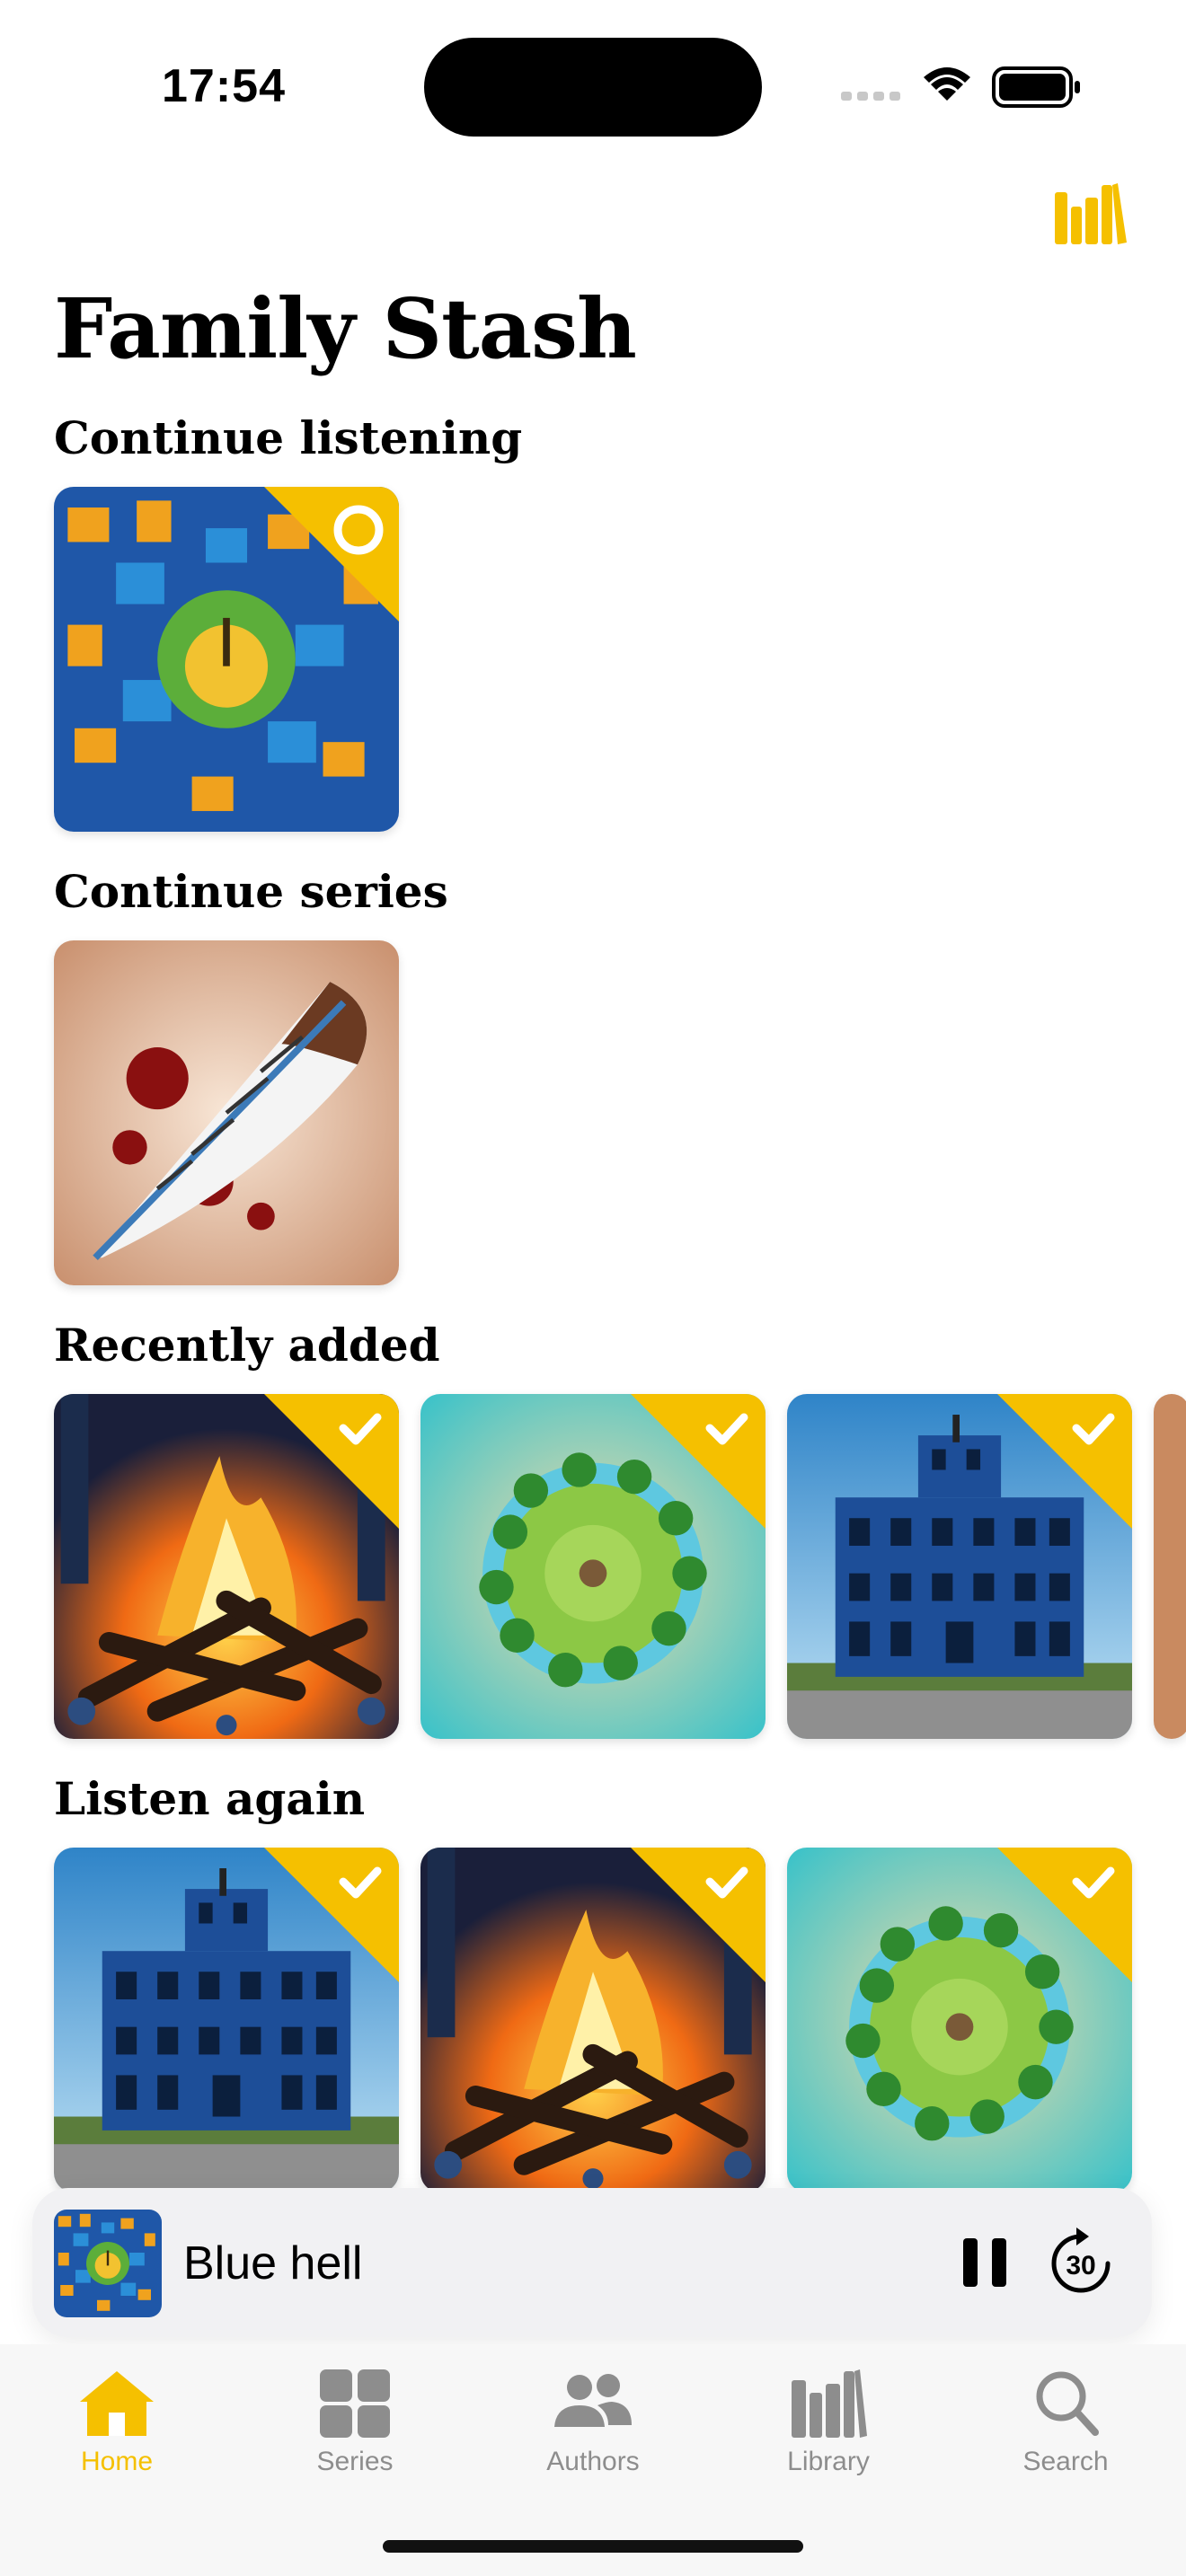  I want to click on house-icon, so click(117, 2403).